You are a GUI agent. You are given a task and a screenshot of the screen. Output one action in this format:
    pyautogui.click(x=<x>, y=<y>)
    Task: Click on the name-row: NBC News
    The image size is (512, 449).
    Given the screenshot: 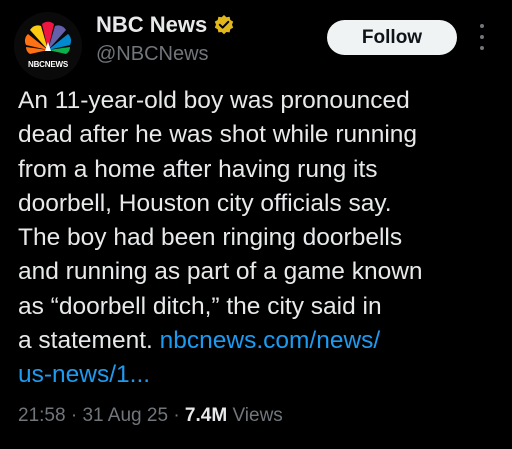 What is the action you would take?
    pyautogui.click(x=165, y=25)
    